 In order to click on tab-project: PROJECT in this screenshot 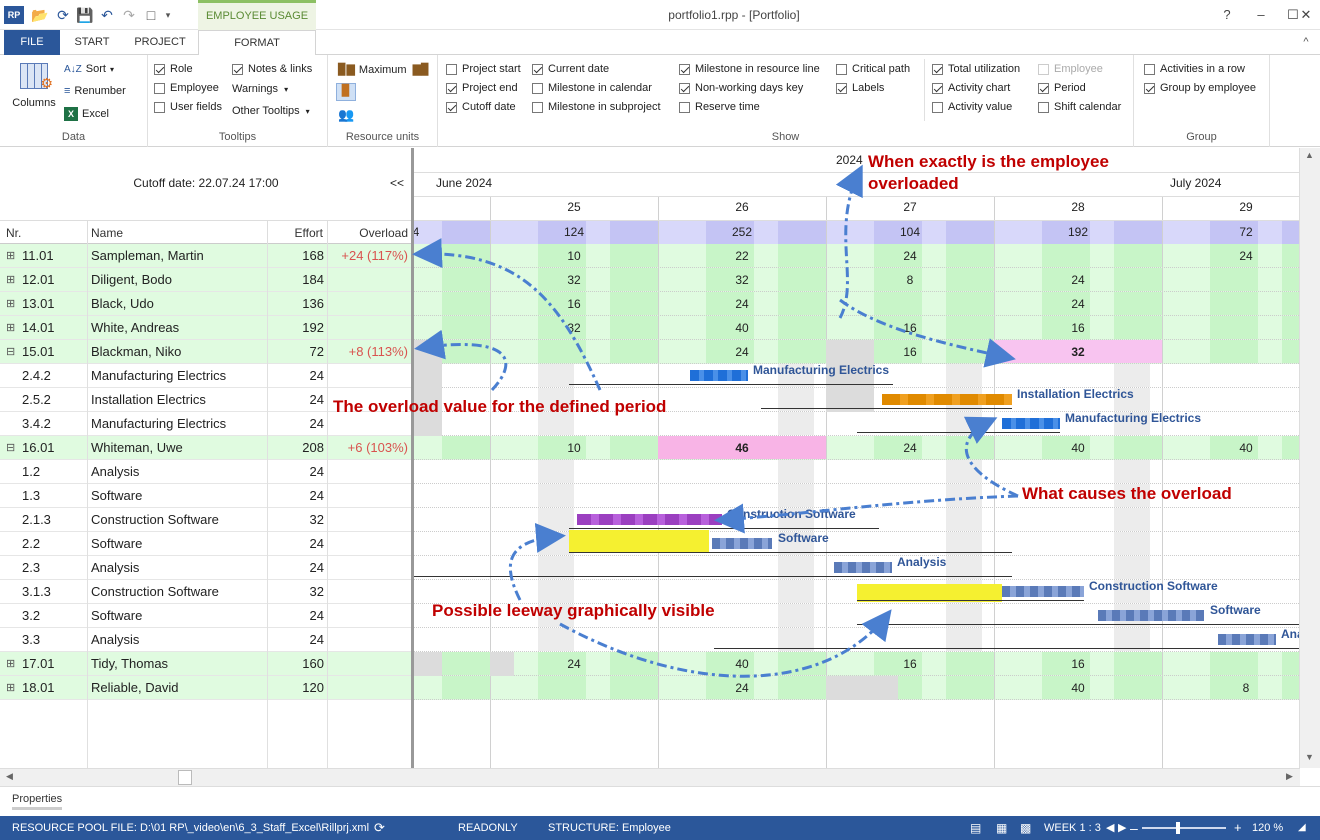, I will do `click(160, 42)`.